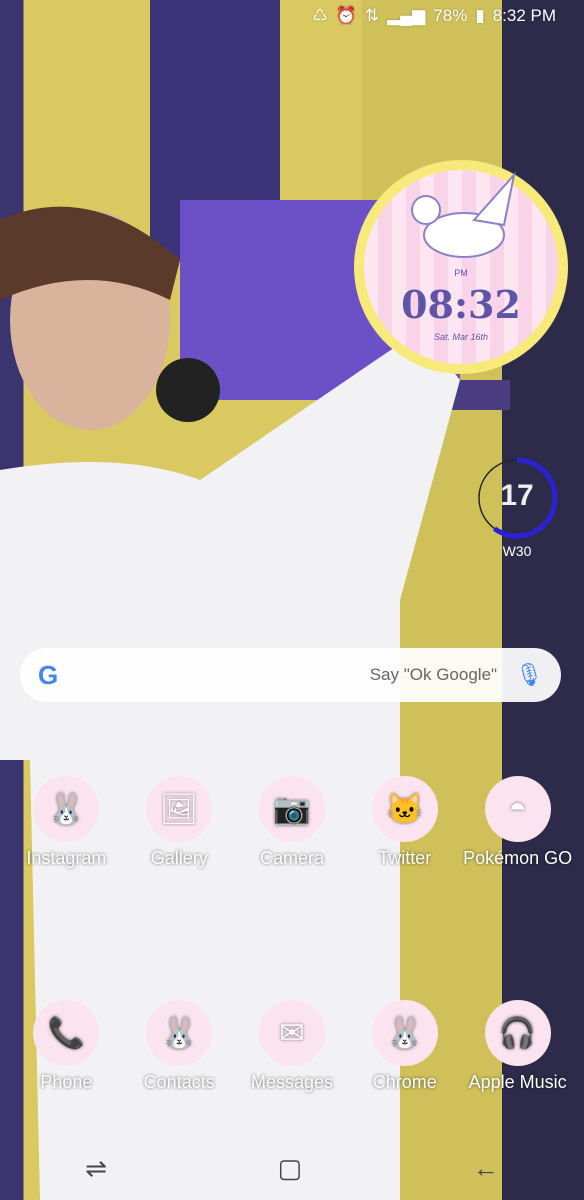  What do you see at coordinates (486, 1168) in the screenshot?
I see `back-icon: ←` at bounding box center [486, 1168].